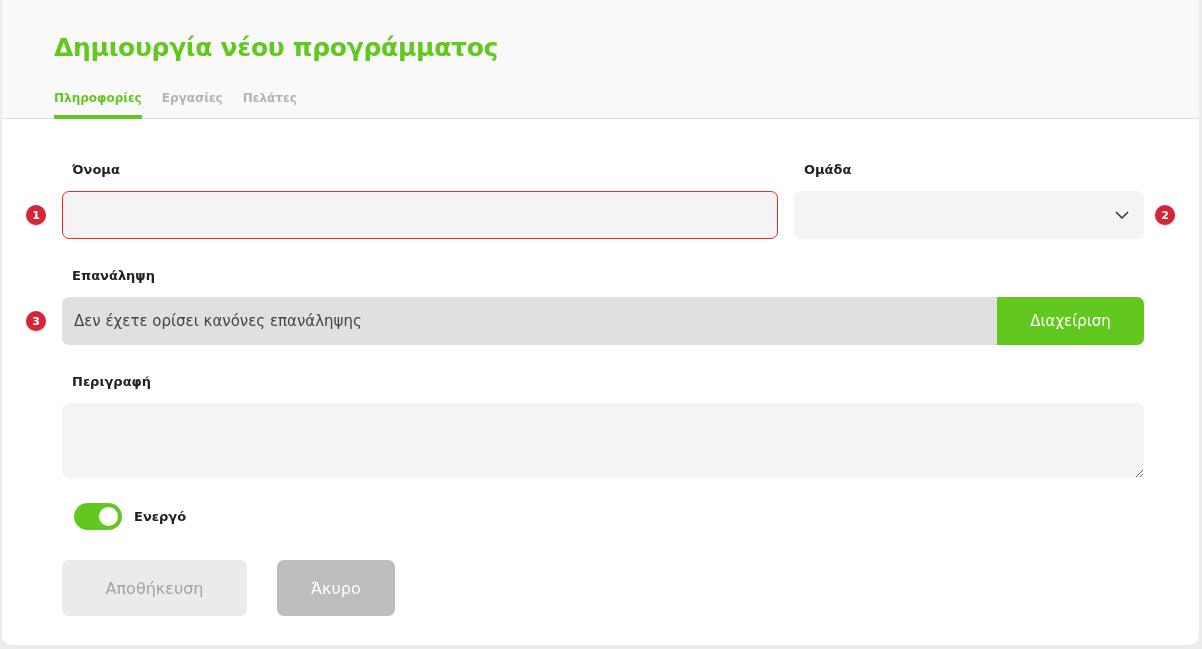  Describe the element at coordinates (336, 588) in the screenshot. I see `cancel-button: Άκυρο` at that location.